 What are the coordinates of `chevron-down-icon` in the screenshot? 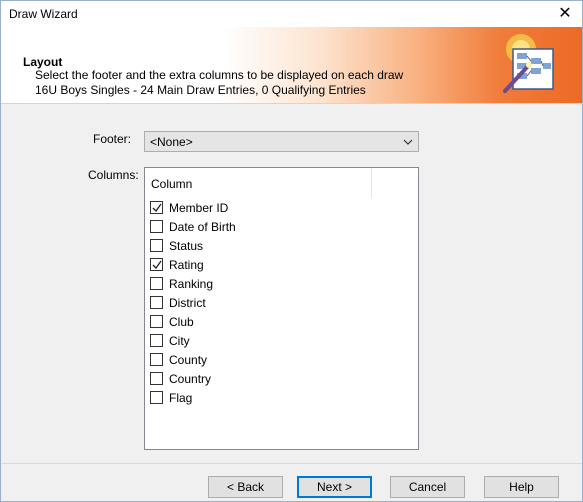 It's located at (408, 142).